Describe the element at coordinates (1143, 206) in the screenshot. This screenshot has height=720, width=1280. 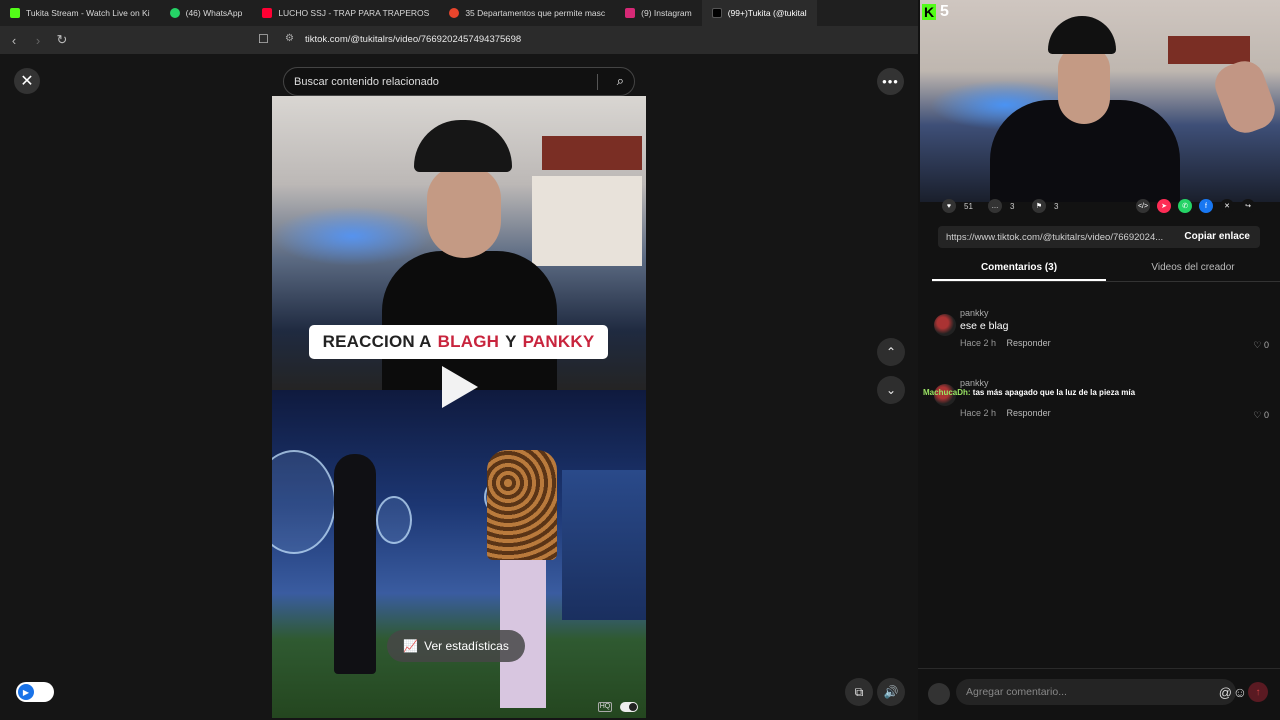
I see `embed-icon: </>` at that location.